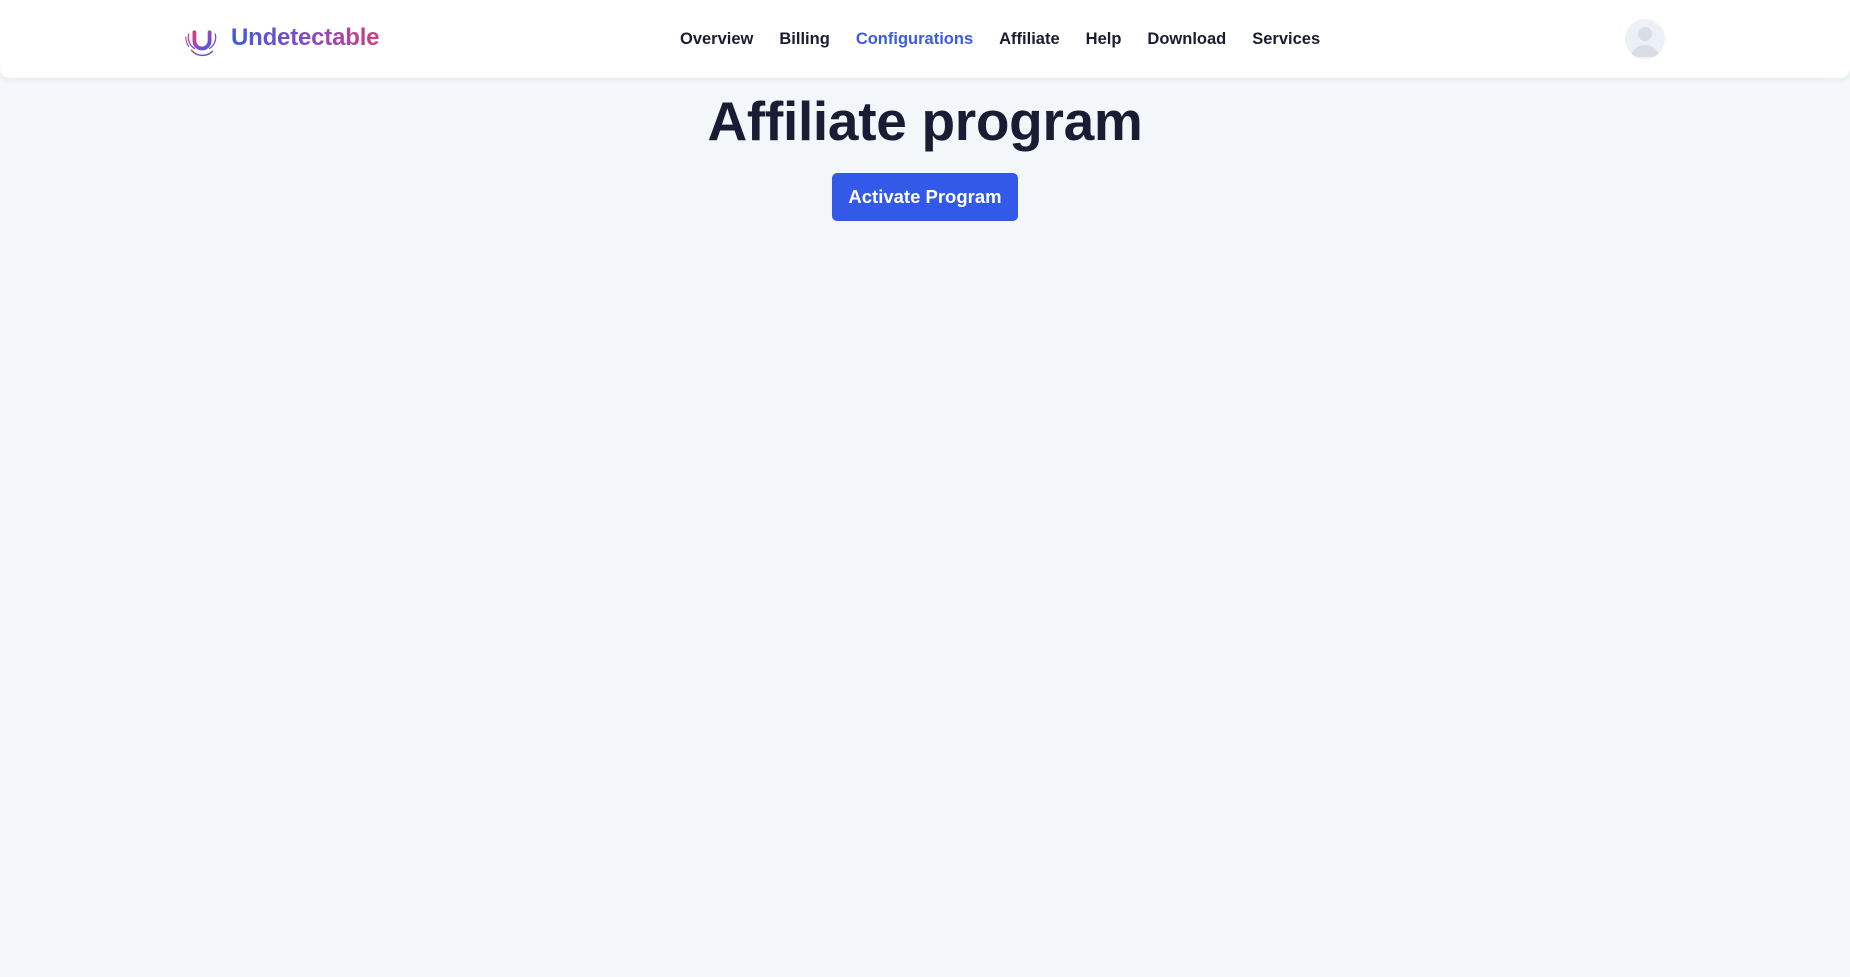 The image size is (1850, 977). I want to click on nav-item-billing: Billing, so click(804, 39).